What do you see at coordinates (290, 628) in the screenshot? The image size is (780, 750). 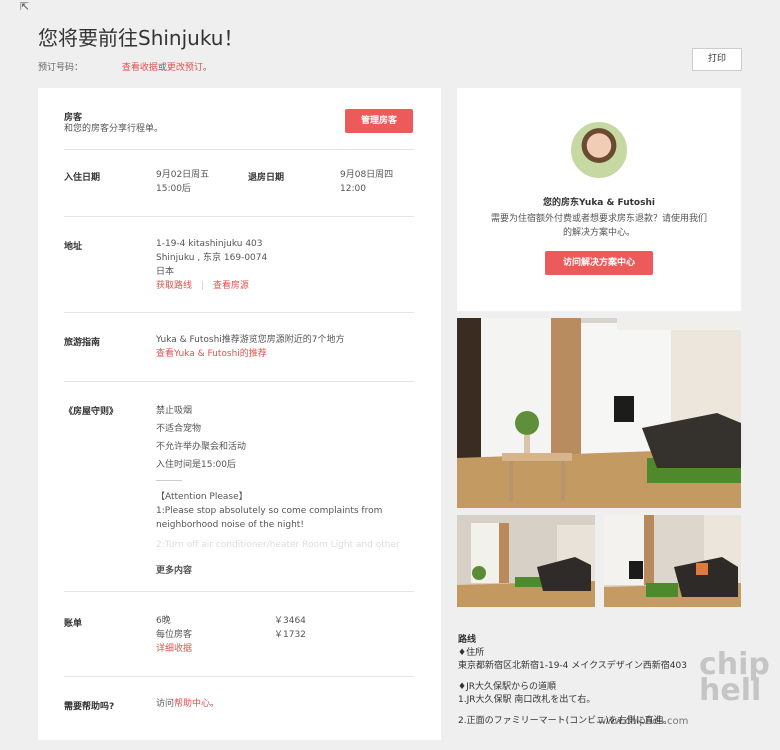 I see `bill-amounts: ￥3464 ￥1732` at bounding box center [290, 628].